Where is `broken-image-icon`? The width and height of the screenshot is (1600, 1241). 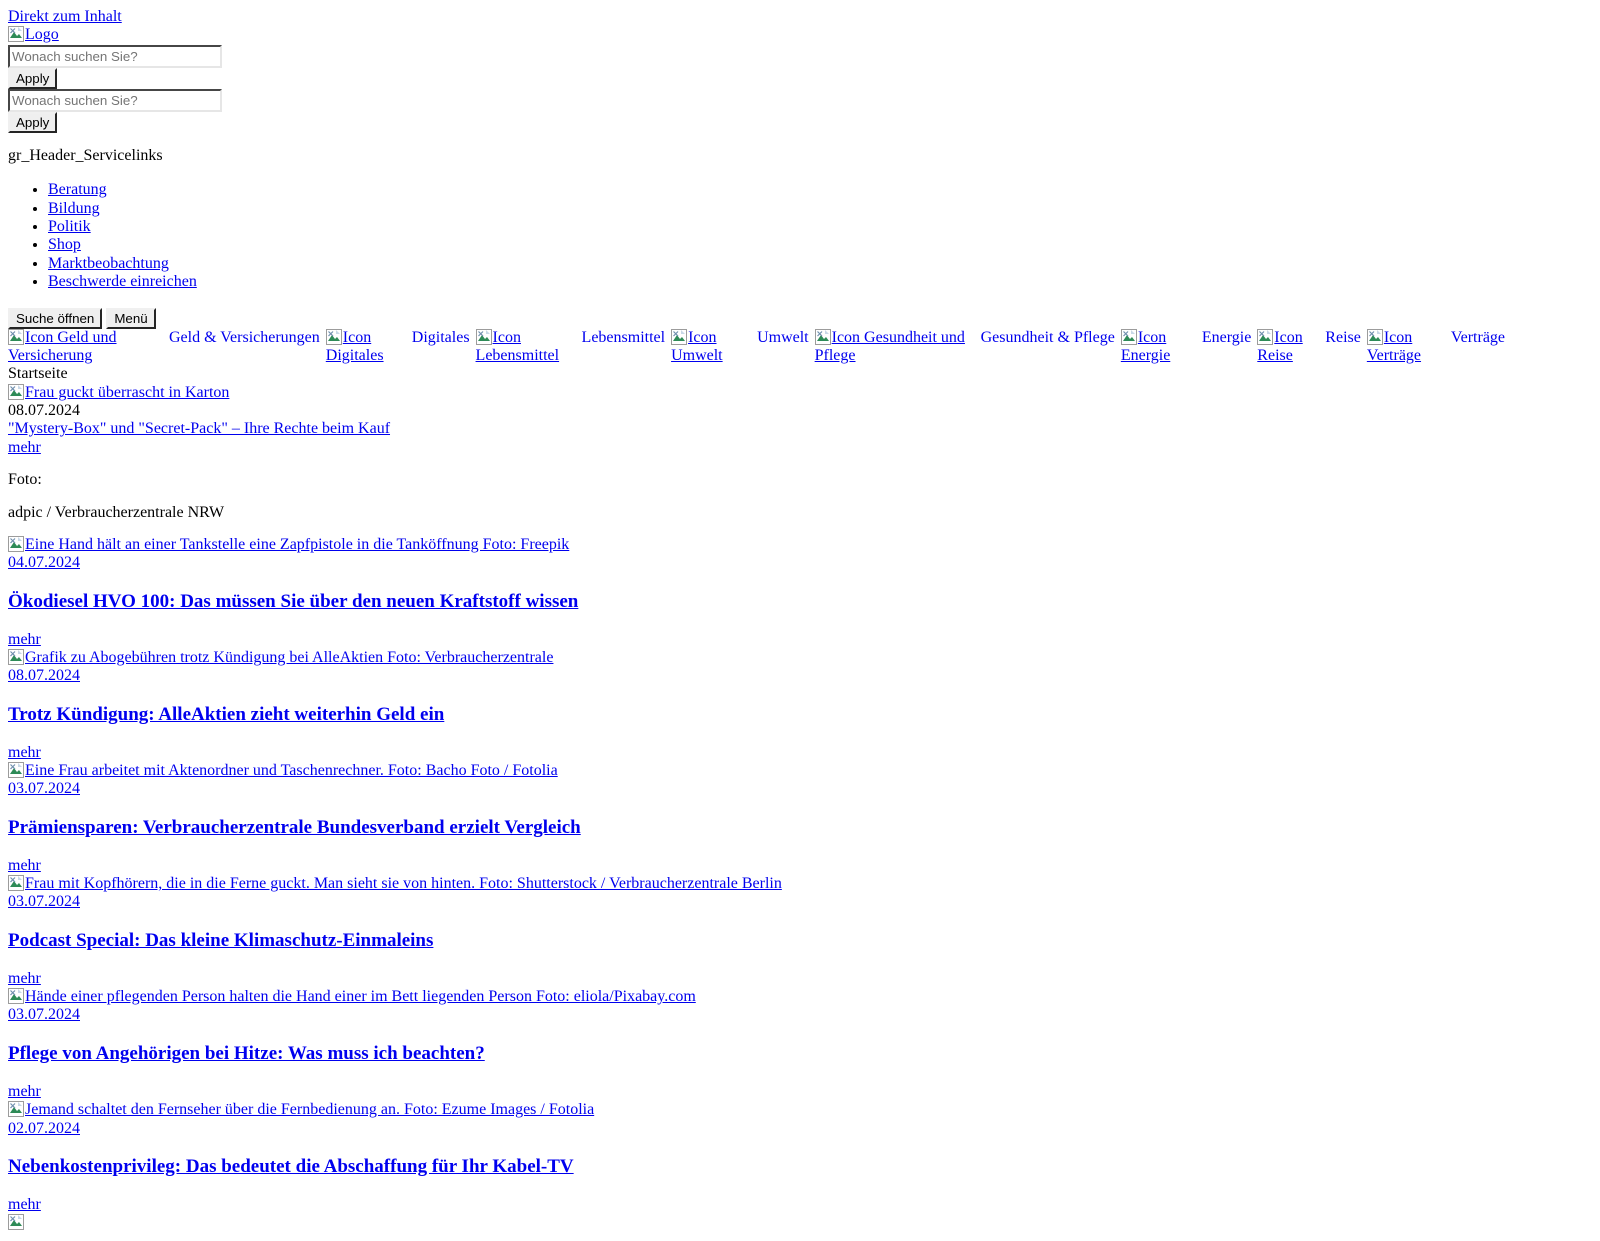 broken-image-icon is located at coordinates (16, 770).